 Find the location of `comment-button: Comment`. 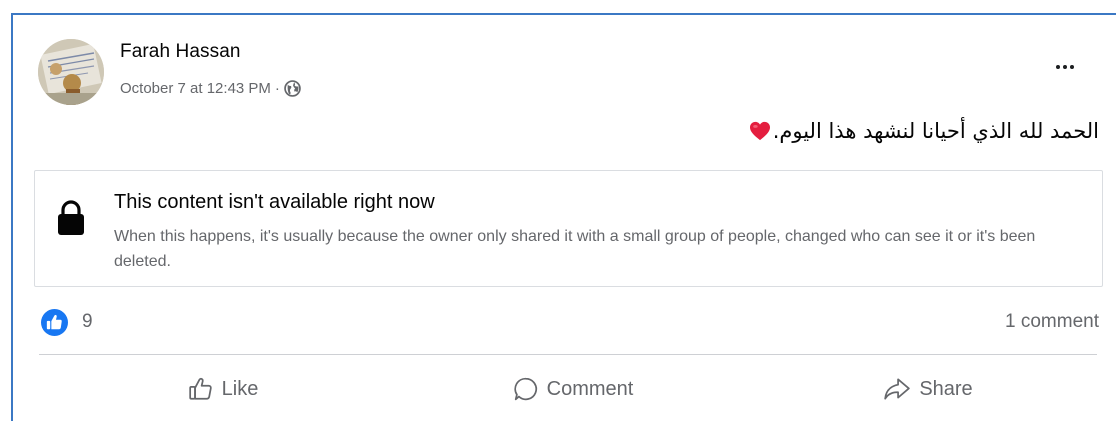

comment-button: Comment is located at coordinates (573, 389).